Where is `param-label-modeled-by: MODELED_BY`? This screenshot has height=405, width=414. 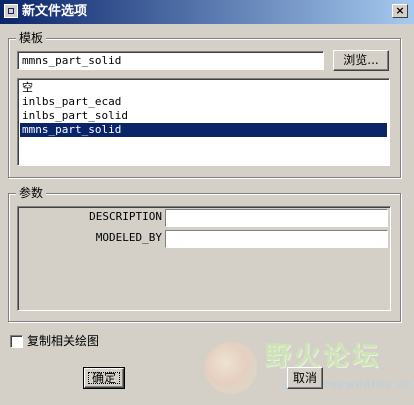 param-label-modeled-by: MODELED_BY is located at coordinates (128, 237).